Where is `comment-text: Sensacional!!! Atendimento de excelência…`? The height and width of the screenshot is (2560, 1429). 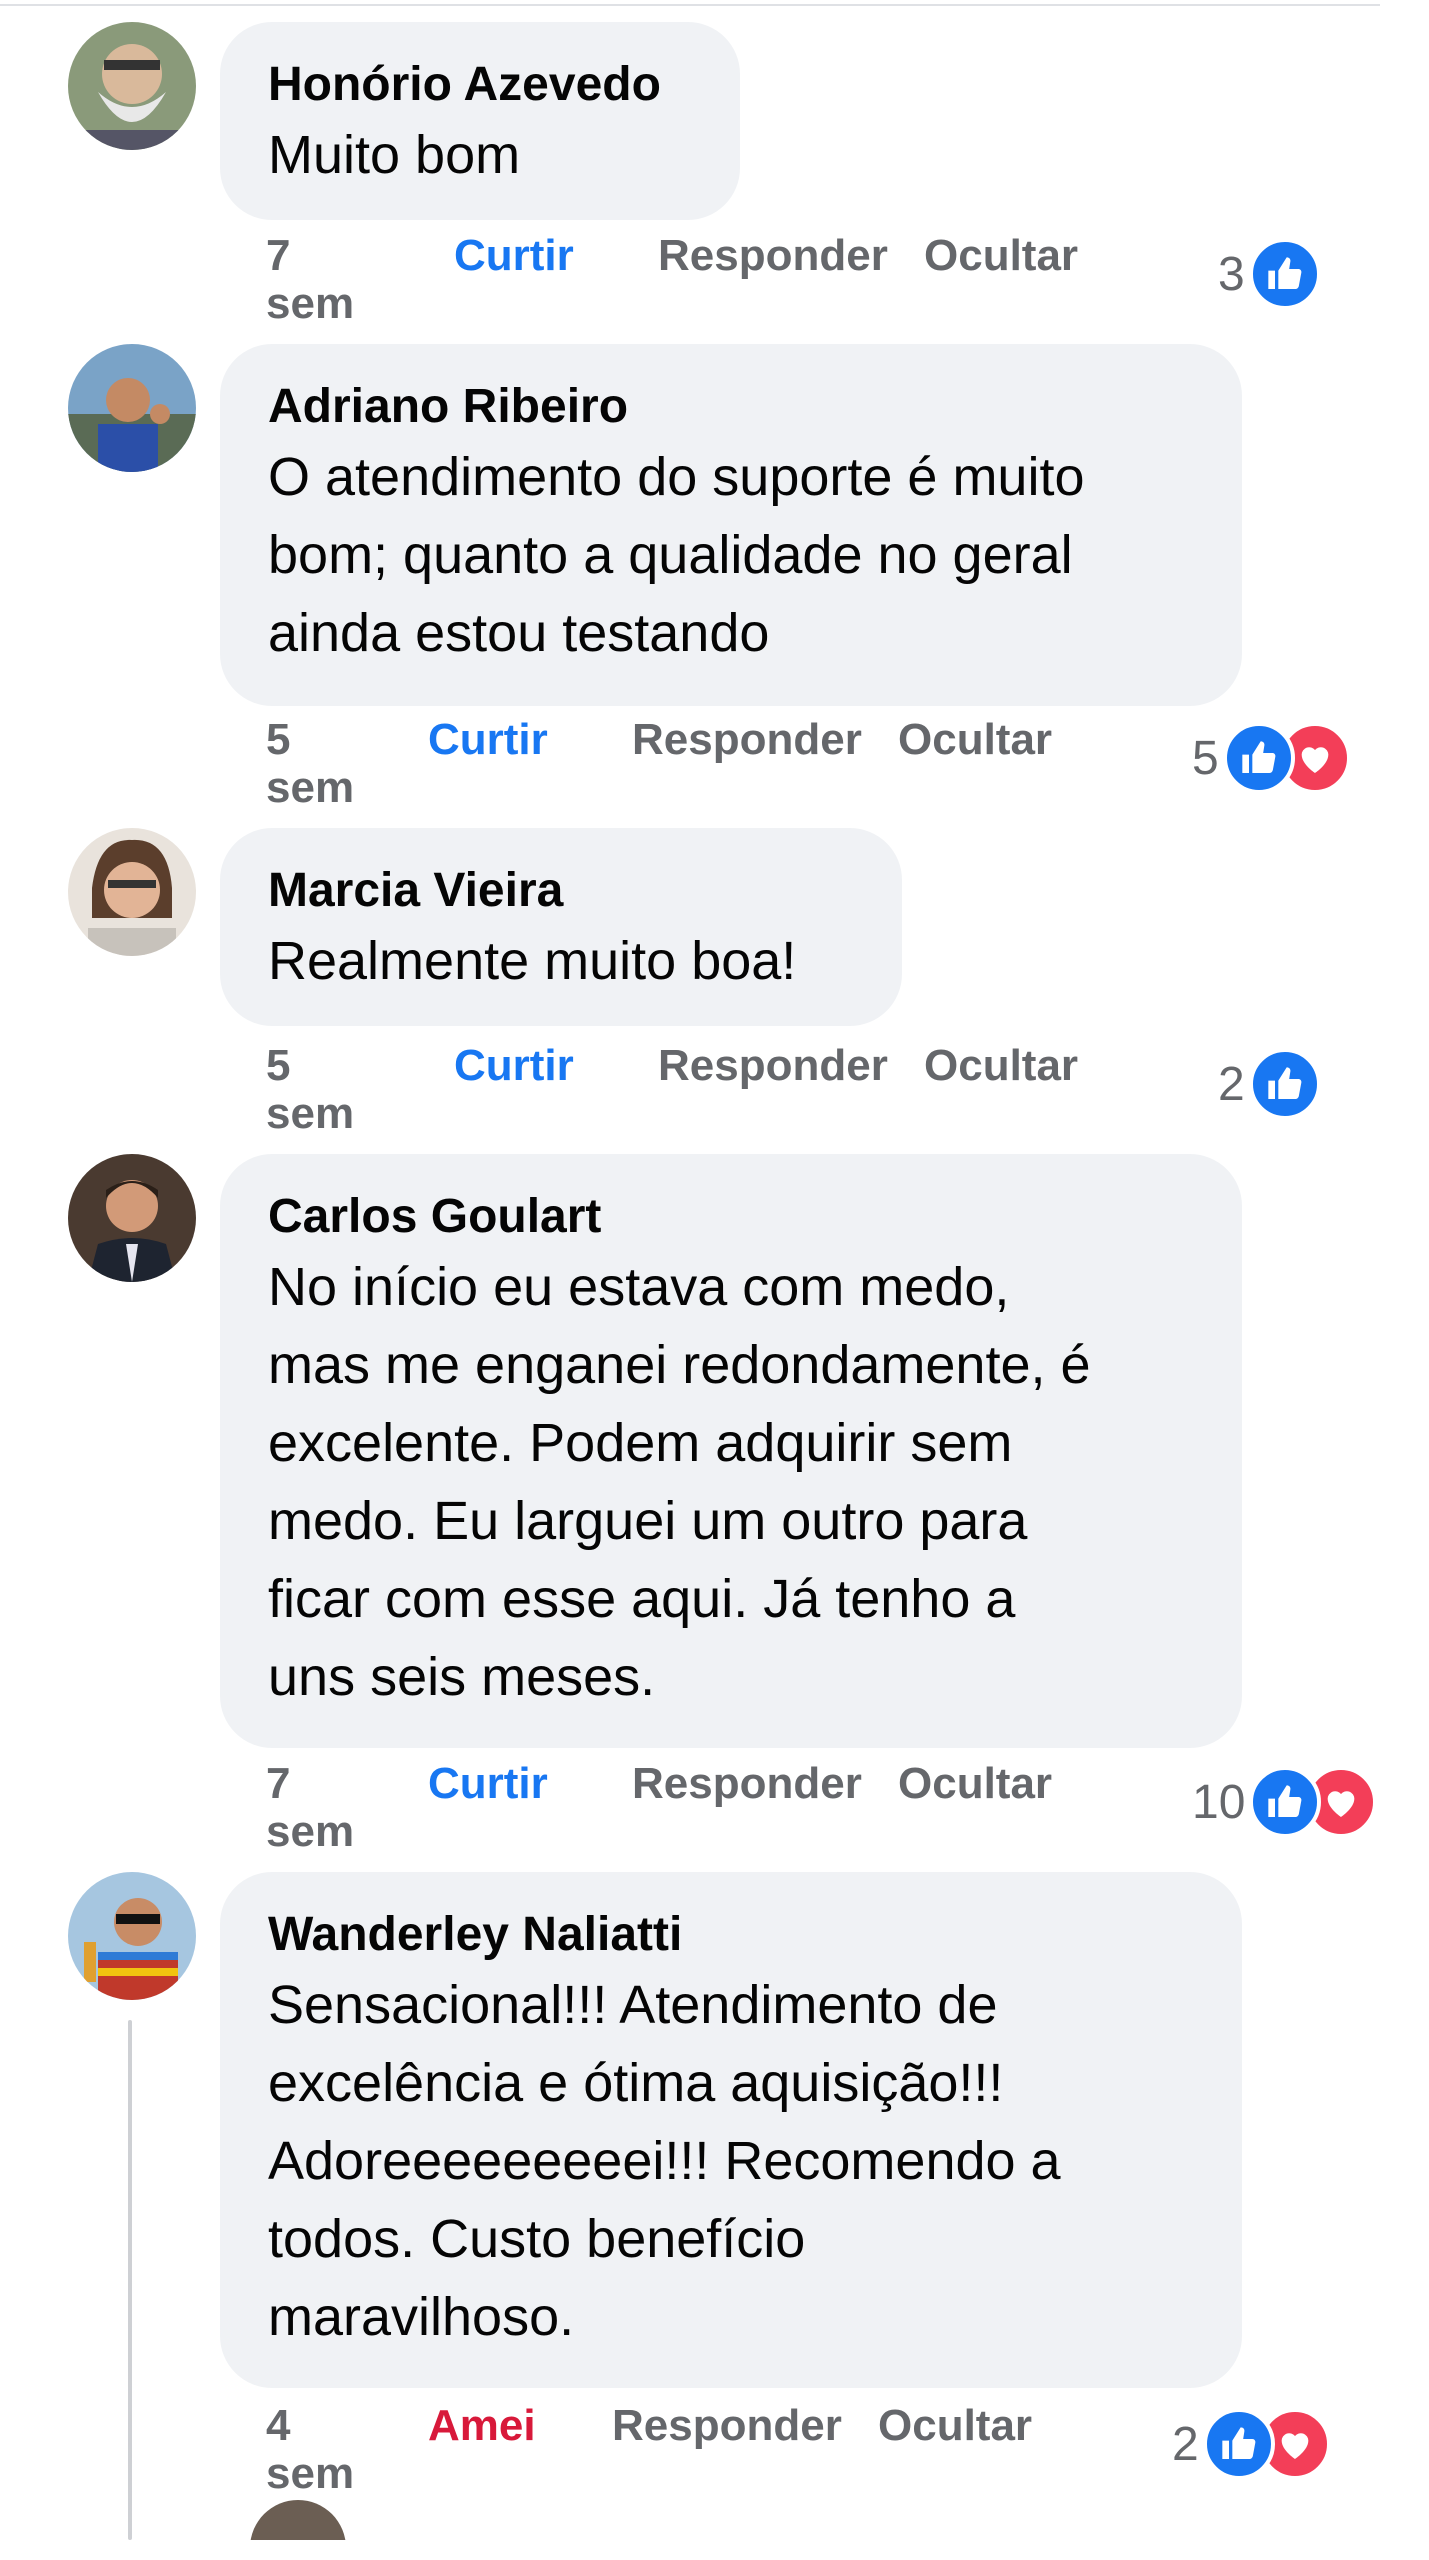 comment-text: Sensacional!!! Atendimento de excelência… is located at coordinates (664, 2161).